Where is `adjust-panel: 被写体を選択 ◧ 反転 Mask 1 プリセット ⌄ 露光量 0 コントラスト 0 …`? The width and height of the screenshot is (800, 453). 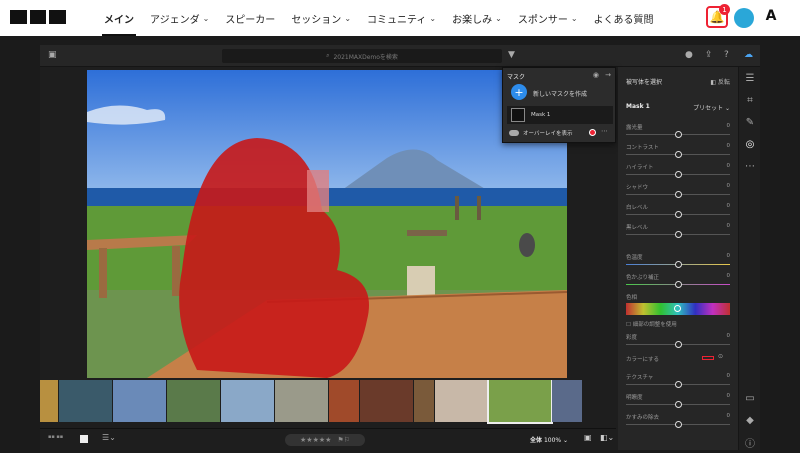
adjust-panel: 被写体を選択 ◧ 反転 Mask 1 プリセット ⌄ 露光量 0 コントラスト 0 … is located at coordinates (678, 258).